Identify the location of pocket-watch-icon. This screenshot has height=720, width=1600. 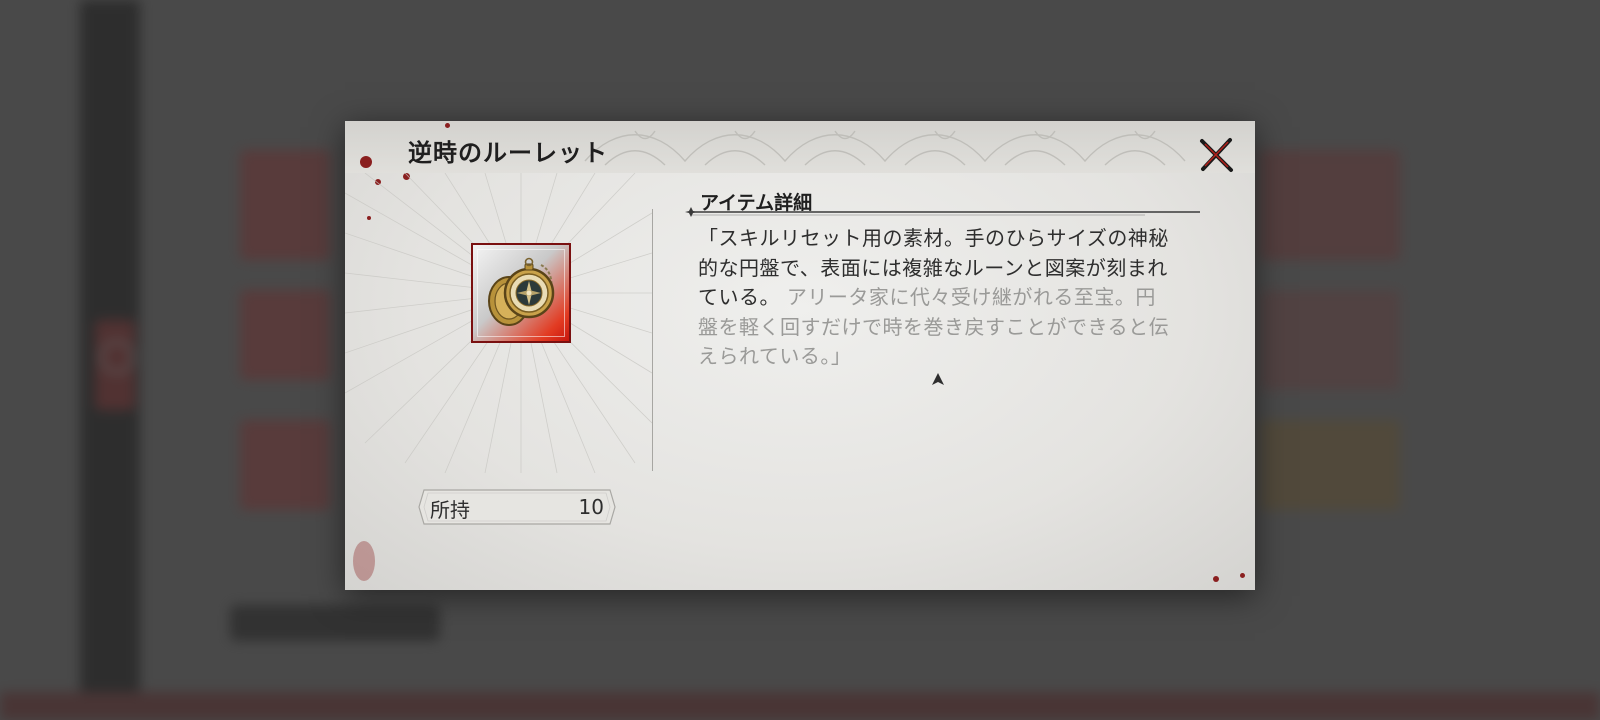
(521, 291).